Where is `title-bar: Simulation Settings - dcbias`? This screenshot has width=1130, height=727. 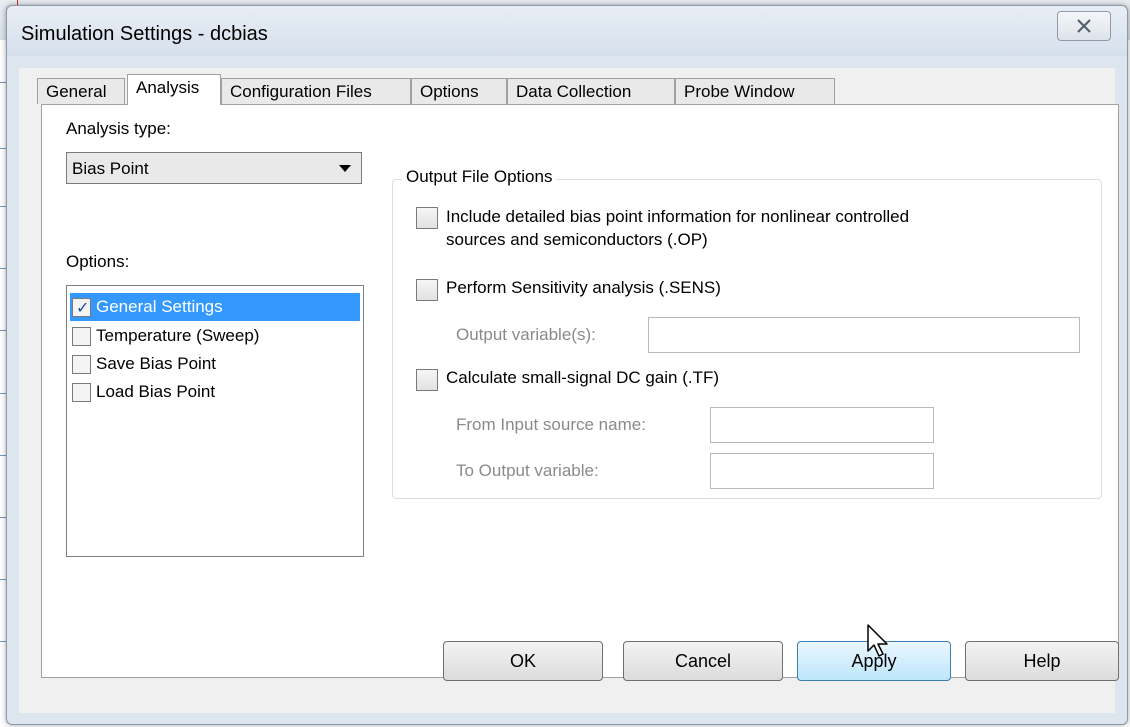
title-bar: Simulation Settings - dcbias is located at coordinates (567, 31).